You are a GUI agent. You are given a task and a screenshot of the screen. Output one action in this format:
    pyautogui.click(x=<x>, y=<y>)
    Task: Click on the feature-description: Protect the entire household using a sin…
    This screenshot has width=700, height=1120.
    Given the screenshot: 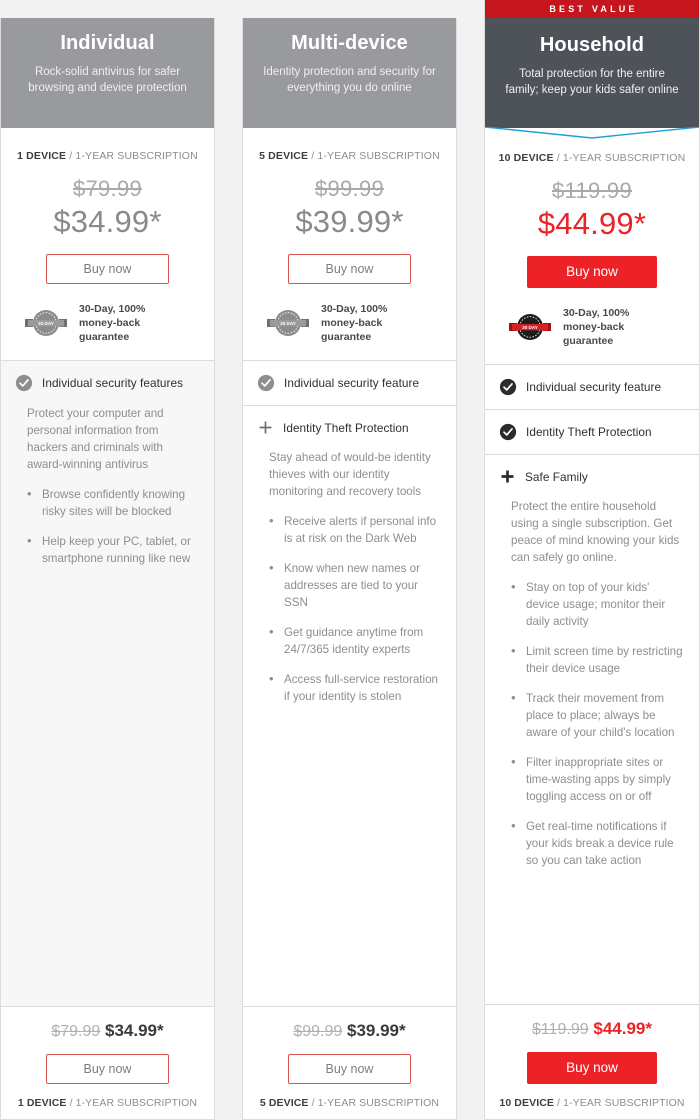 What is the action you would take?
    pyautogui.click(x=595, y=532)
    